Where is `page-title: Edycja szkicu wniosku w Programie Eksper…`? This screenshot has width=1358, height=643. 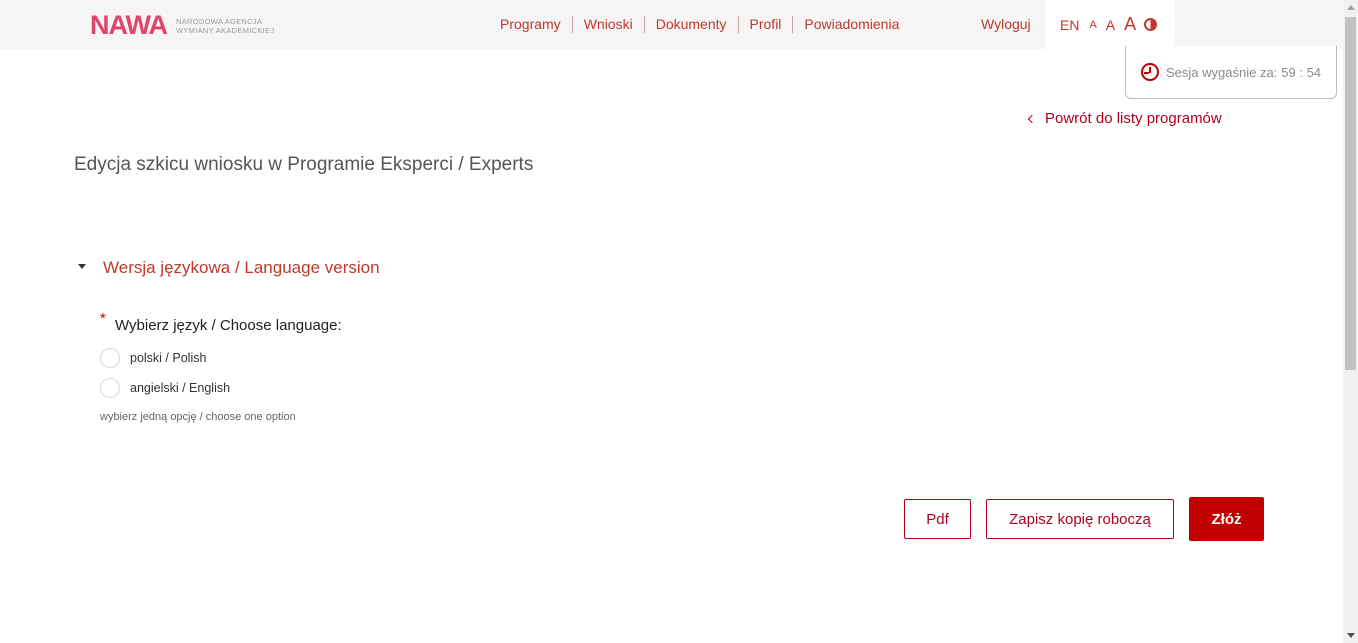 page-title: Edycja szkicu wniosku w Programie Eksper… is located at coordinates (304, 164).